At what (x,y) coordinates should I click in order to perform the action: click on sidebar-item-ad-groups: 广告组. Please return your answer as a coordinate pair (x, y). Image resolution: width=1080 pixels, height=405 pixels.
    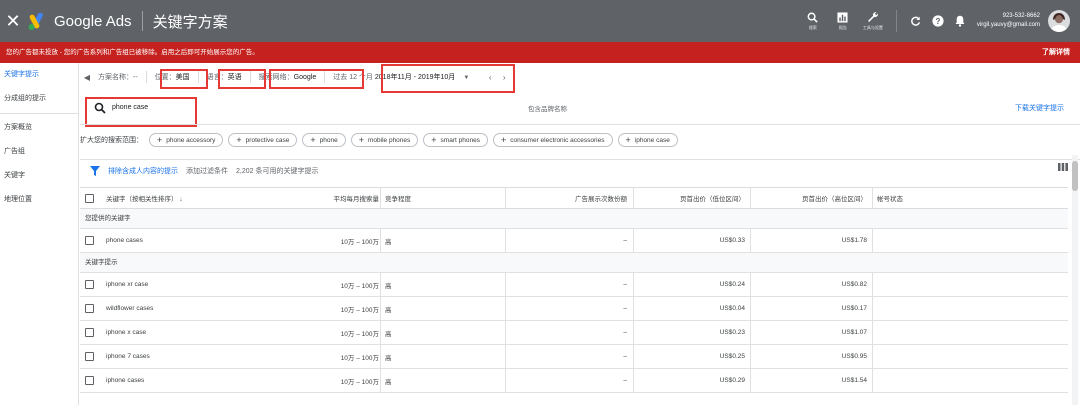
    Looking at the image, I should click on (39, 152).